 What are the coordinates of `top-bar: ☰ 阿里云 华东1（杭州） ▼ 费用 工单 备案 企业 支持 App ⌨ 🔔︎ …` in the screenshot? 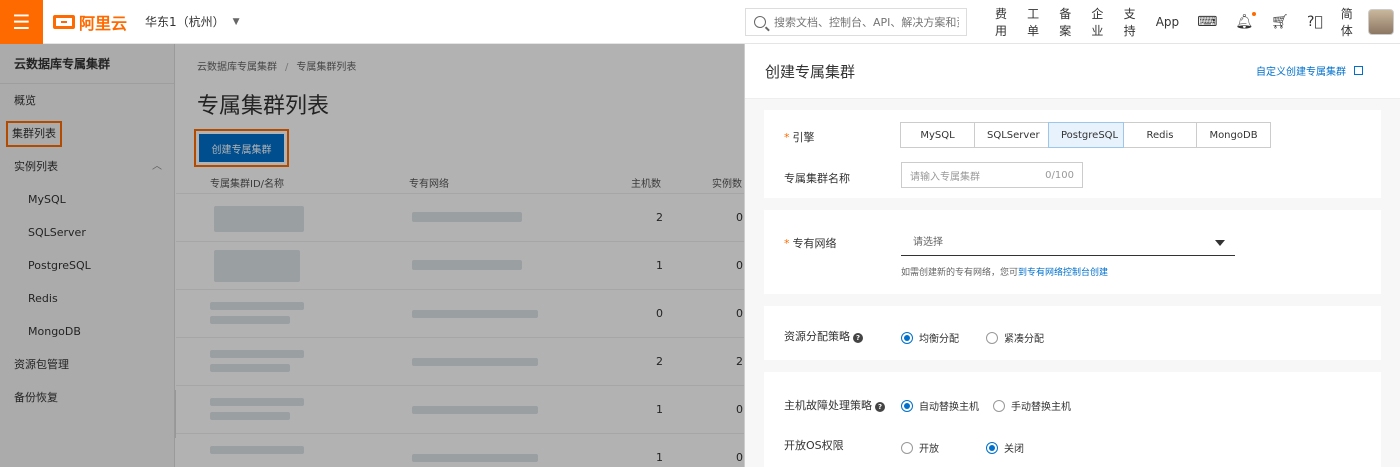 It's located at (700, 22).